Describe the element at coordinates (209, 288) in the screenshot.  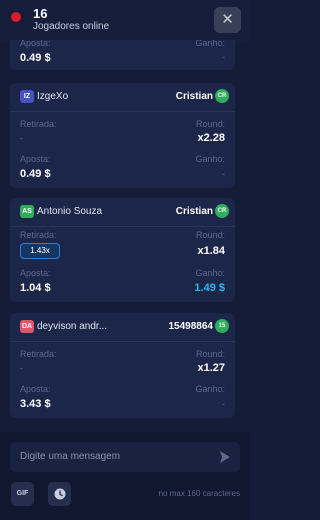
I see `ganho-value: 1.49 $` at that location.